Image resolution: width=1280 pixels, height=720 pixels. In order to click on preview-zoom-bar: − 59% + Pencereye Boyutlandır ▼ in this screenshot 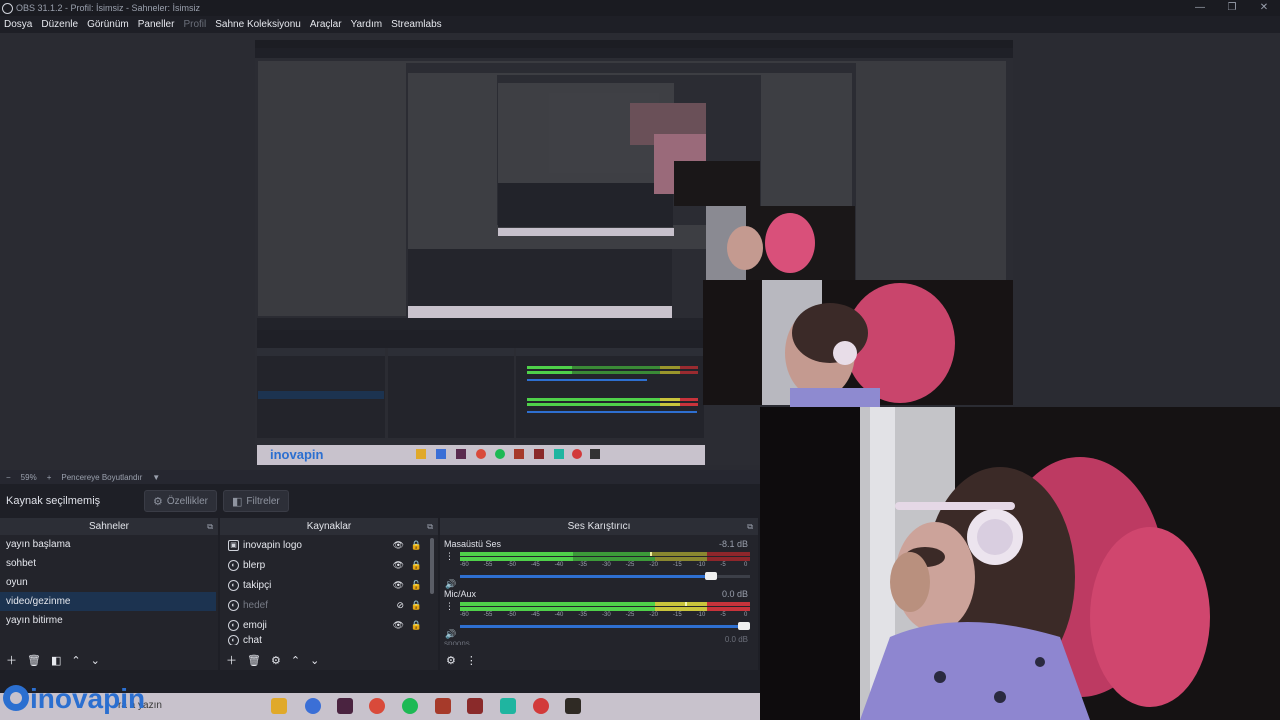, I will do `click(380, 477)`.